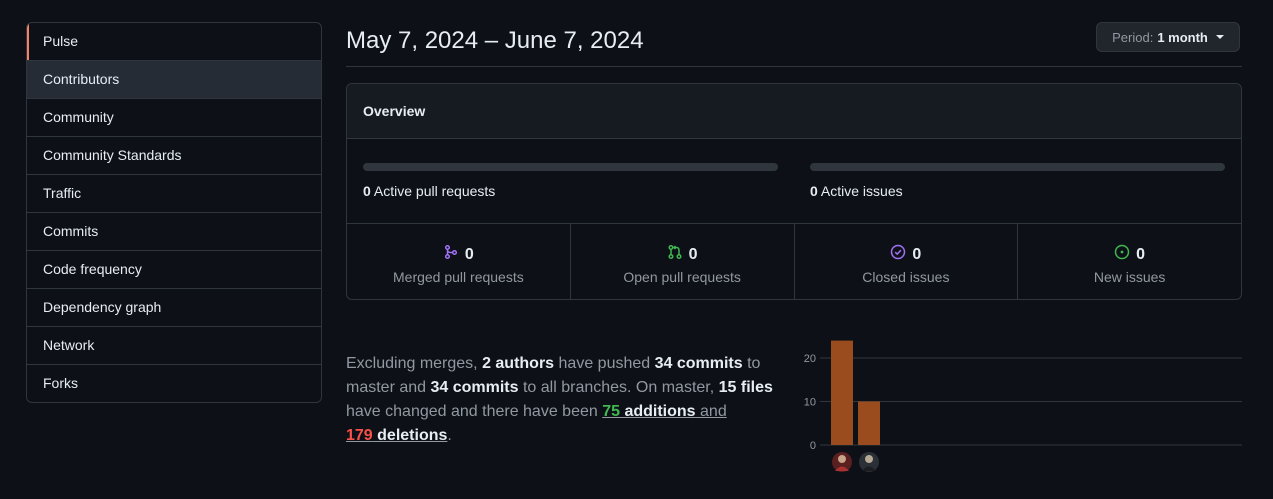 This screenshot has height=499, width=1273. I want to click on summary-files: 15 files, so click(745, 387).